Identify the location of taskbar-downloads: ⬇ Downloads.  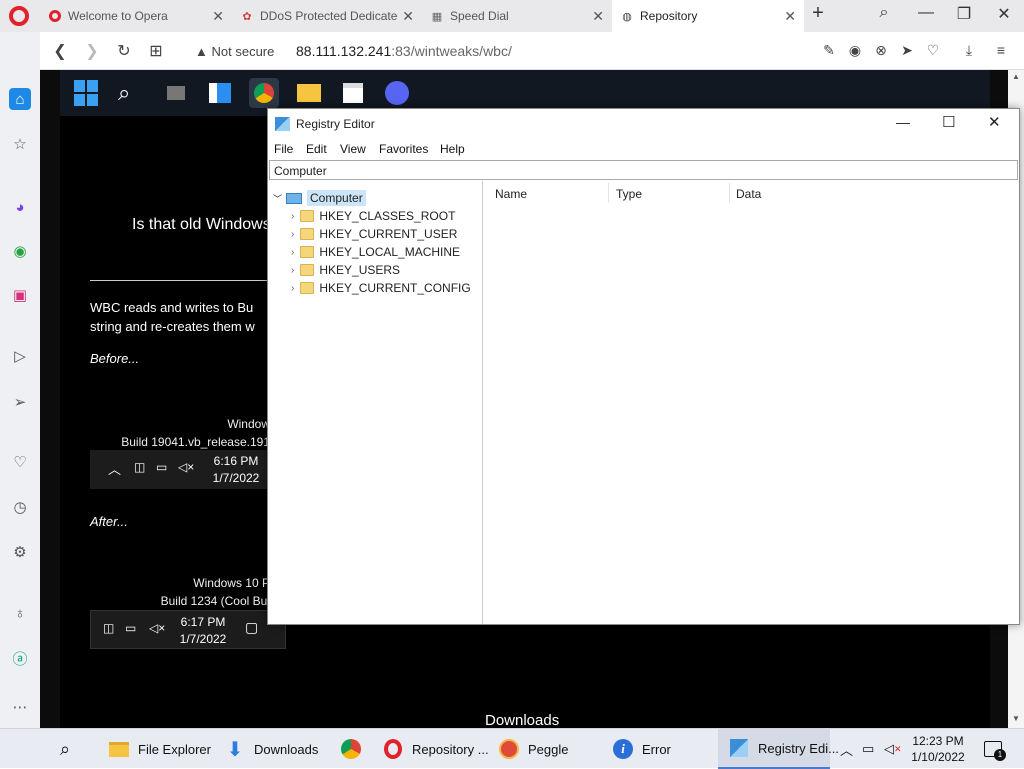
(276, 749).